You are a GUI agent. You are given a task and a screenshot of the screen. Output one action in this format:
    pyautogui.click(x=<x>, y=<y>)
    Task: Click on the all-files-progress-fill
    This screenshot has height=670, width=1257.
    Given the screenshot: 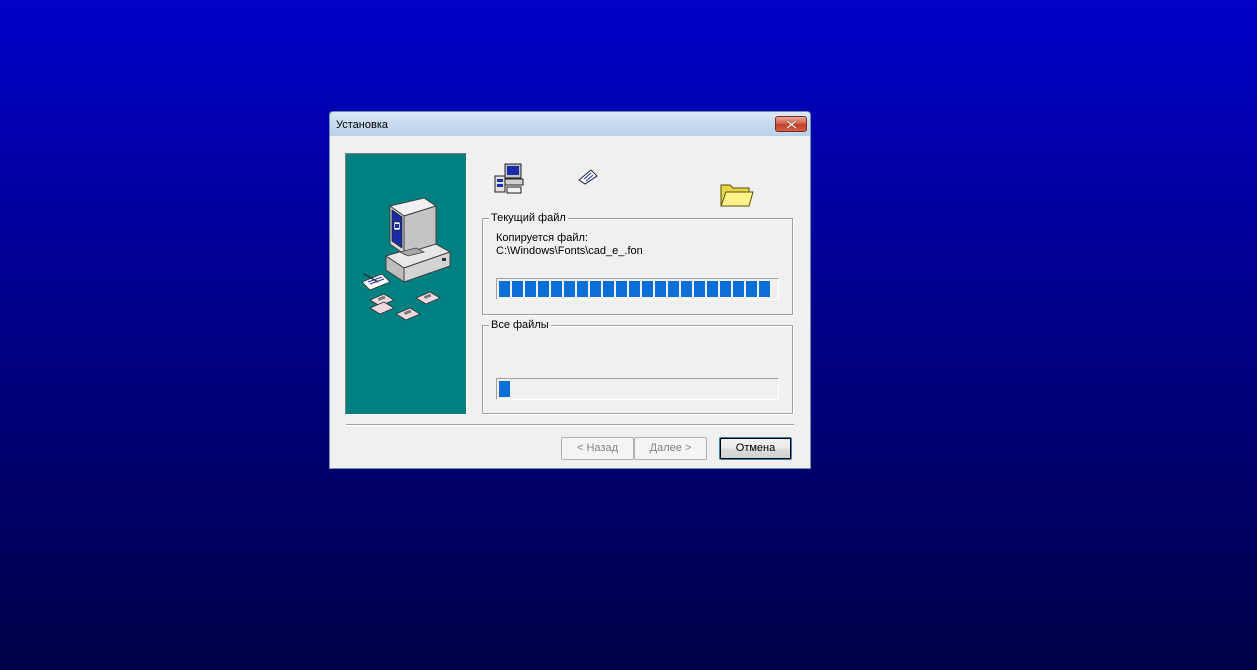 What is the action you would take?
    pyautogui.click(x=504, y=389)
    